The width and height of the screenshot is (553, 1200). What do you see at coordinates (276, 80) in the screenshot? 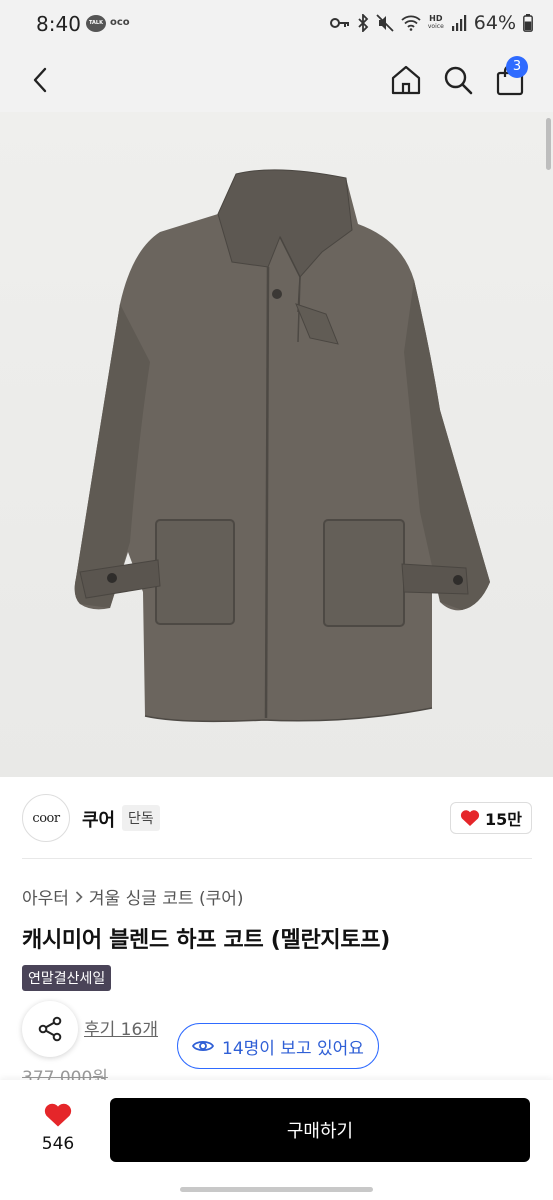
I see `app-header: 3` at bounding box center [276, 80].